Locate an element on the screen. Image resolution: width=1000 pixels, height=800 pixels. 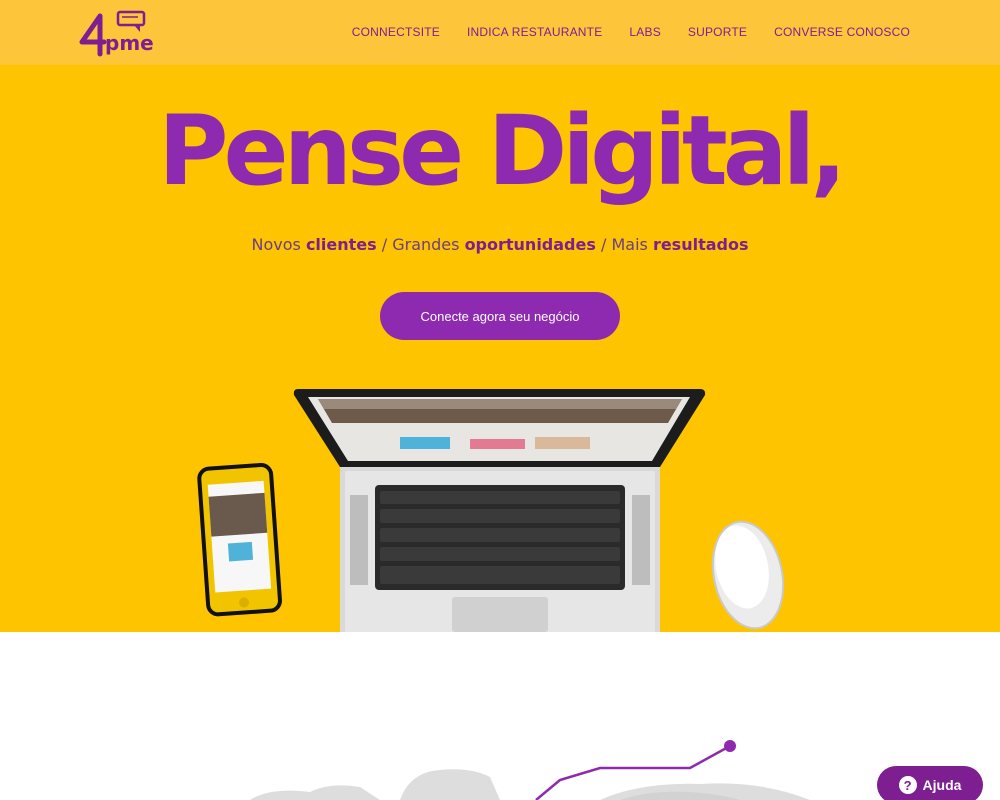
brand-logo: pme is located at coordinates (123, 34).